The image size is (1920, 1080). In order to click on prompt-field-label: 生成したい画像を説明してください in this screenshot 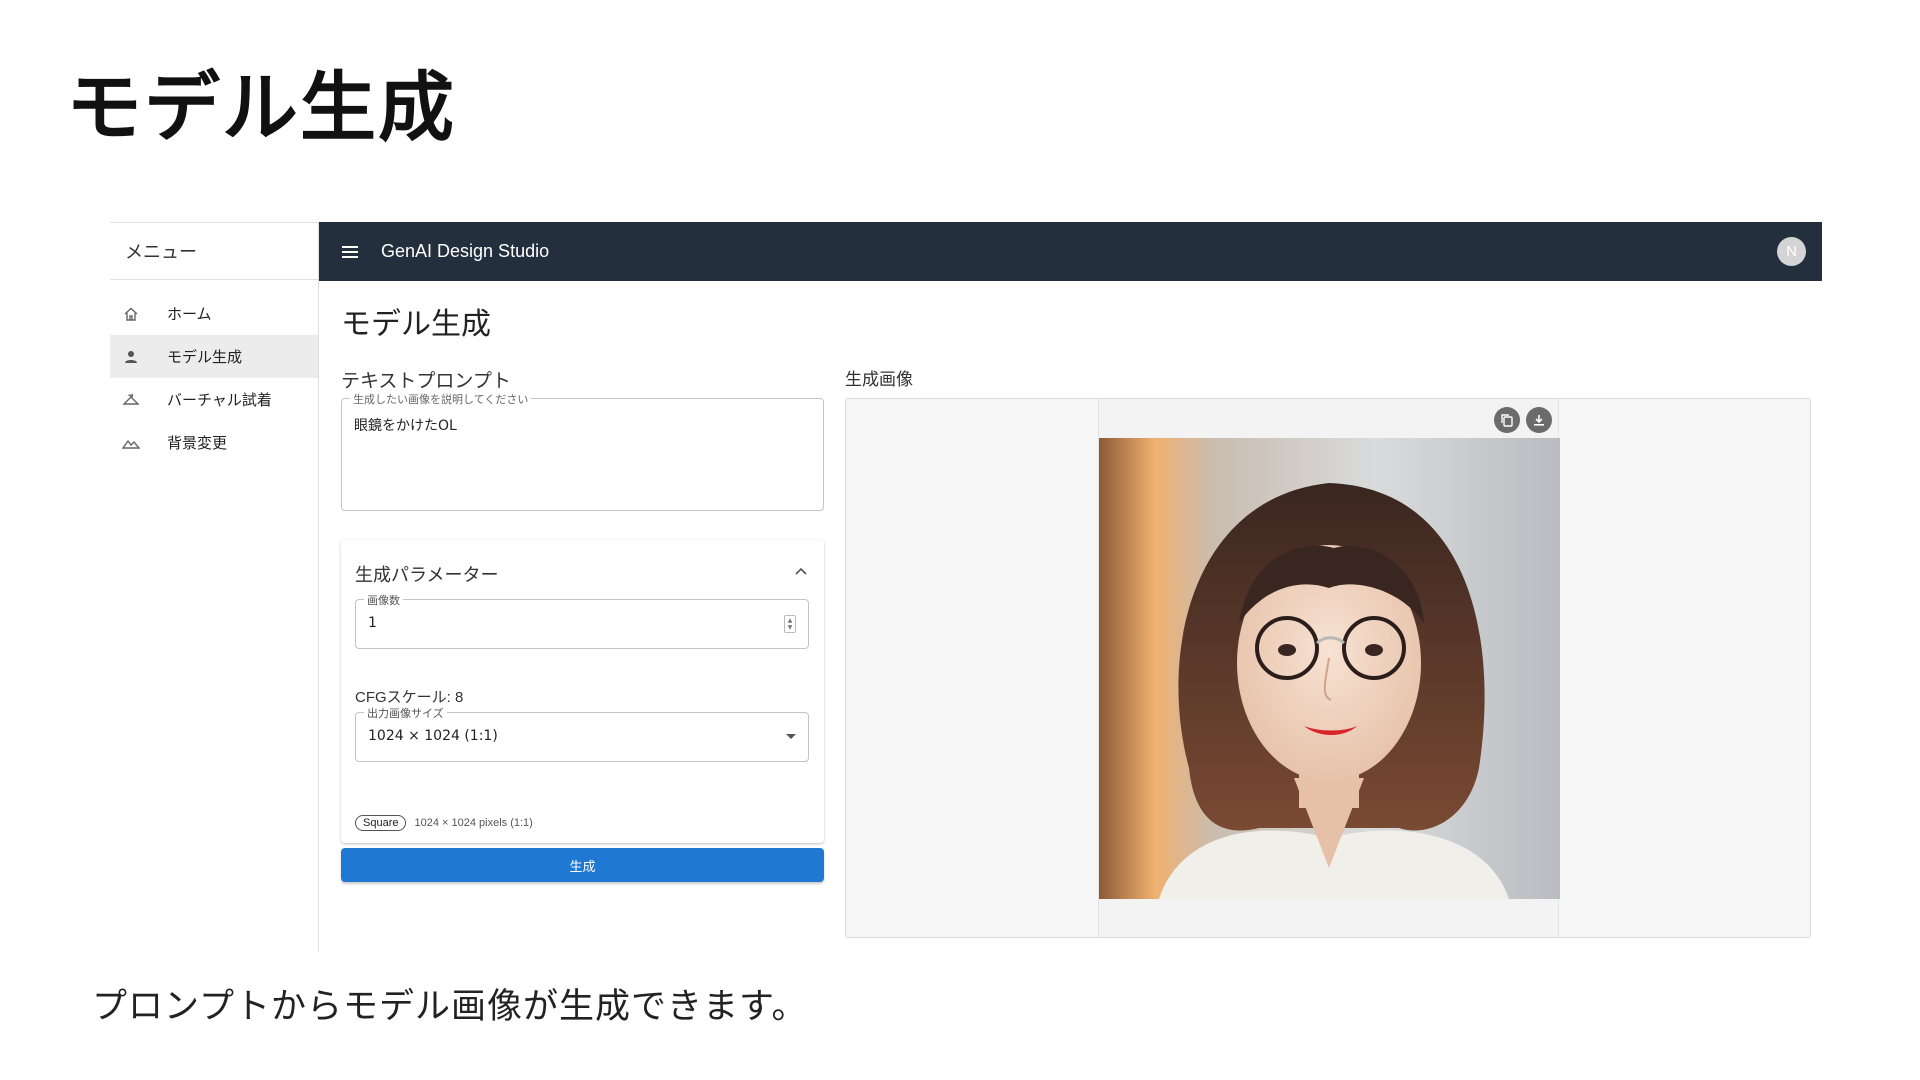, I will do `click(441, 399)`.